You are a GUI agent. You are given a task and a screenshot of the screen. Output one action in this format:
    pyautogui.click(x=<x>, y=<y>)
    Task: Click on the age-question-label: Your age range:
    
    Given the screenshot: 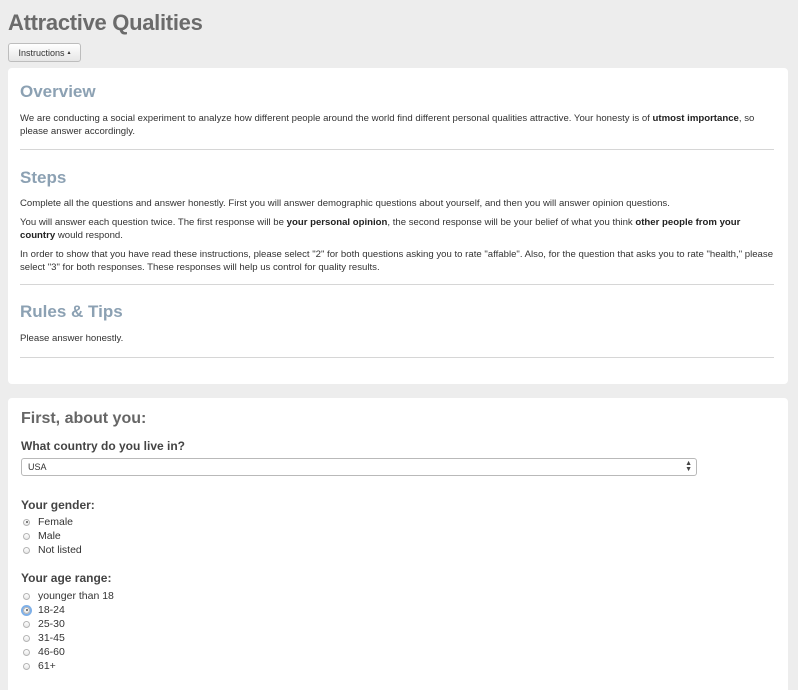 What is the action you would take?
    pyautogui.click(x=66, y=578)
    